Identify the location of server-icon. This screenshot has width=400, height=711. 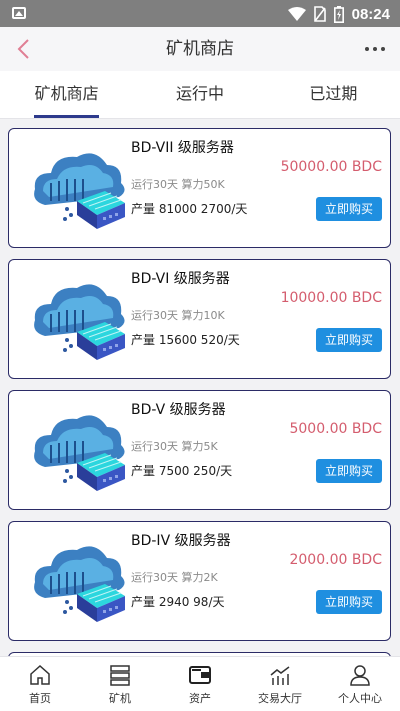
(120, 675).